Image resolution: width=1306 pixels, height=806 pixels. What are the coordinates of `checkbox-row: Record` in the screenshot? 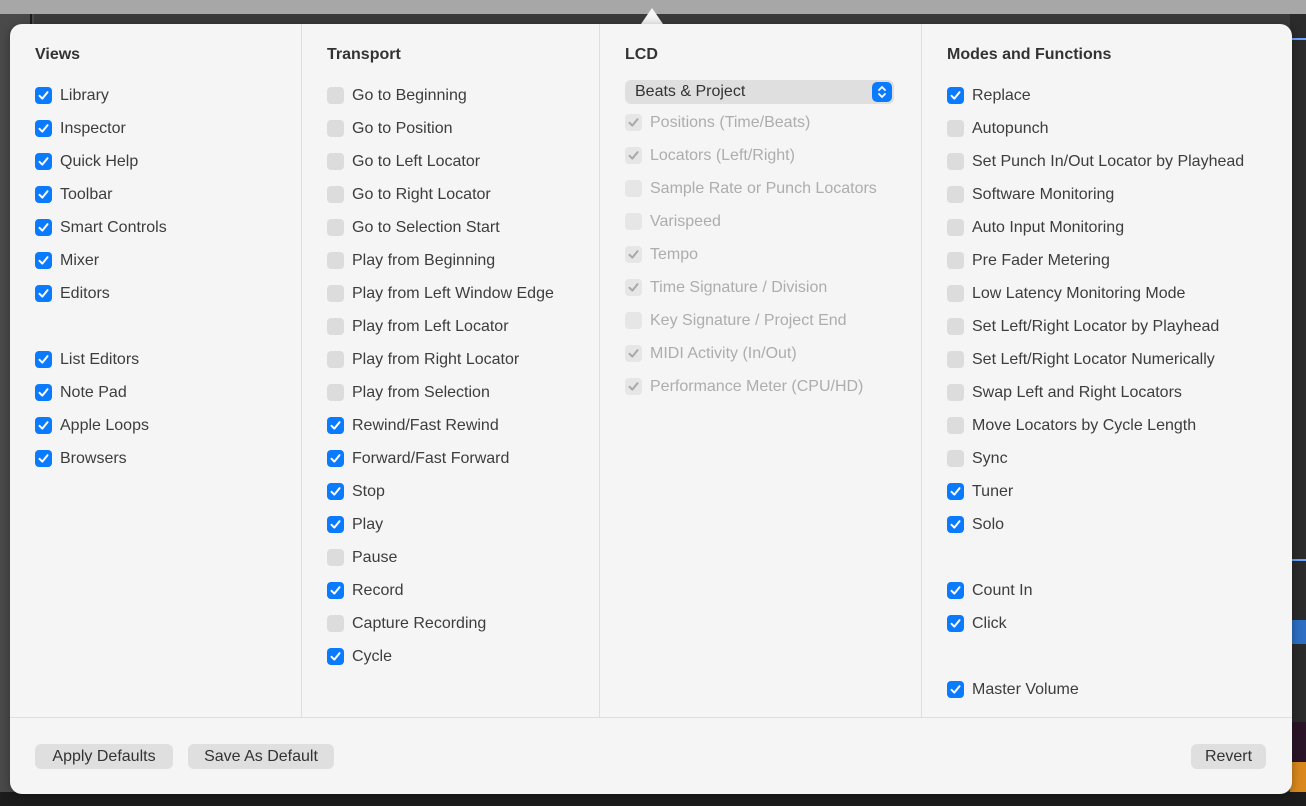 It's located at (440, 592).